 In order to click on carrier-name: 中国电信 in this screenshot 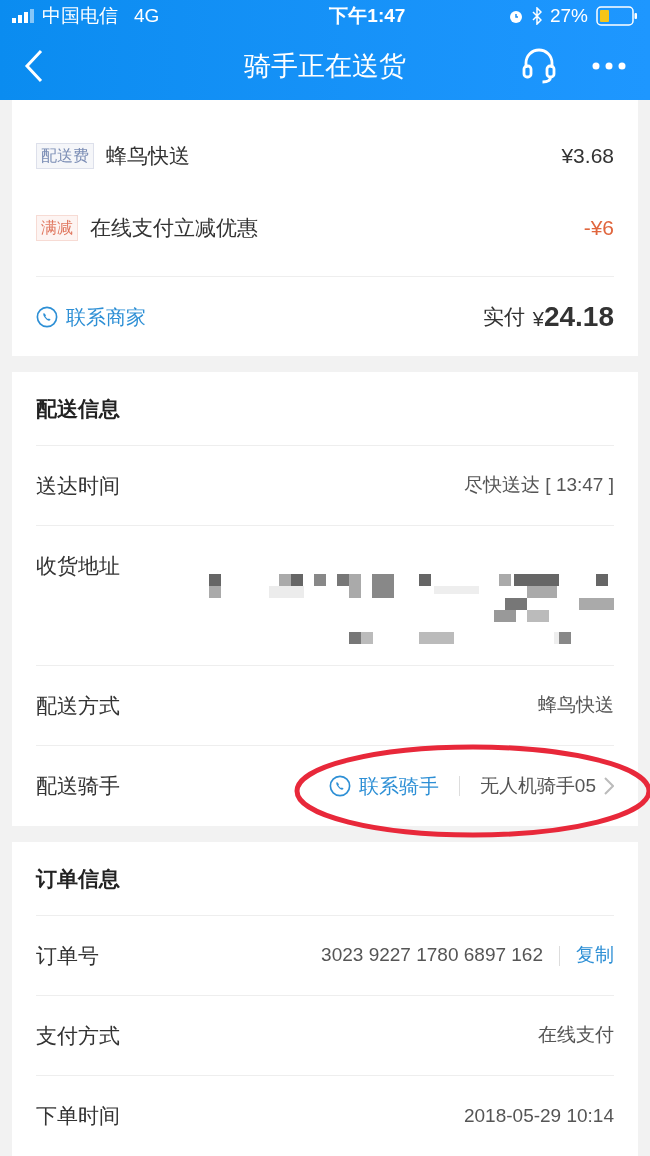, I will do `click(80, 15)`.